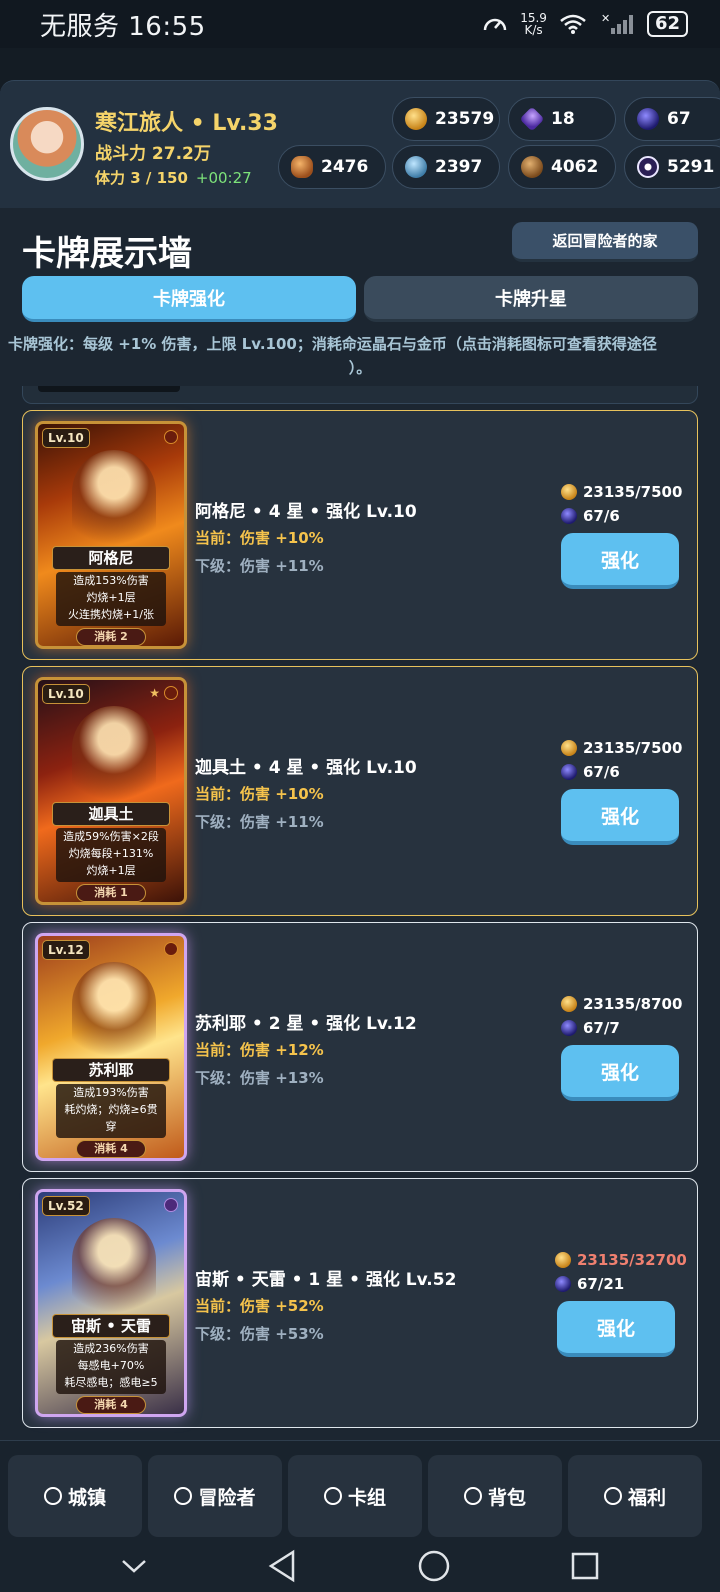 This screenshot has height=1592, width=720. What do you see at coordinates (111, 1092) in the screenshot?
I see `effect-line: 造成193%伤害` at bounding box center [111, 1092].